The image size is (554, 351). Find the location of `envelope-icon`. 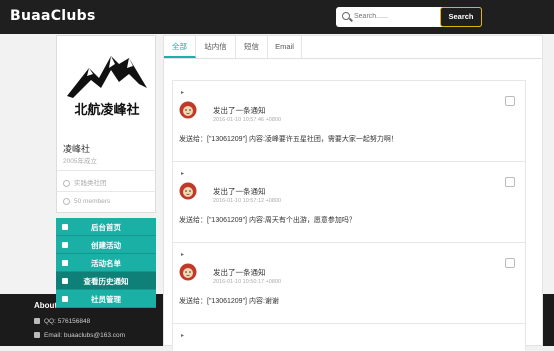

envelope-icon is located at coordinates (37, 335).